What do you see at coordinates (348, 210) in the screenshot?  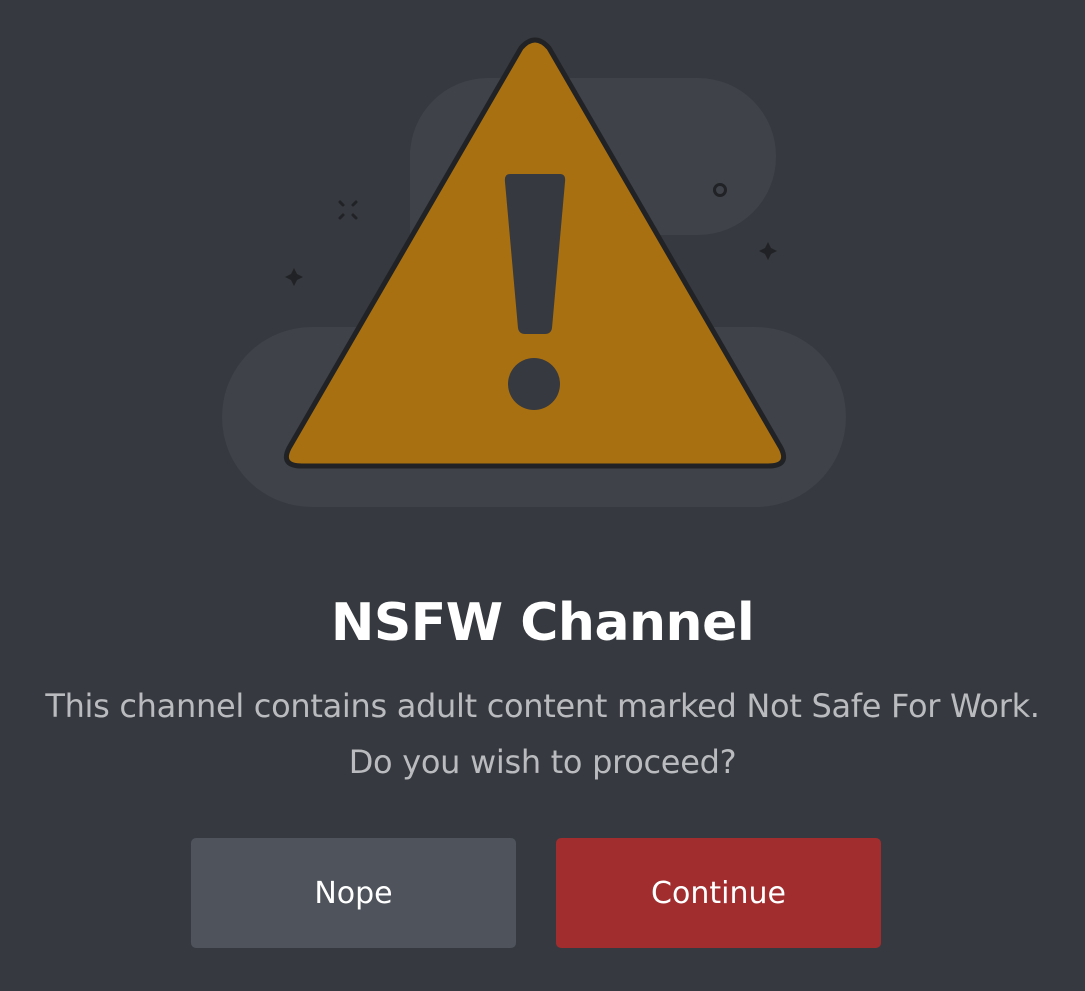 I see `cross-sparkle-icon` at bounding box center [348, 210].